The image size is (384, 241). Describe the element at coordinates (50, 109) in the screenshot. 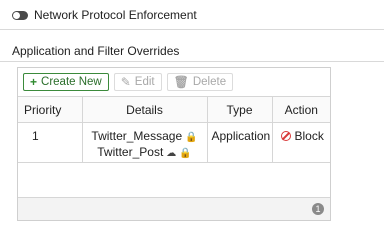

I see `column-header-priority: Priority` at that location.